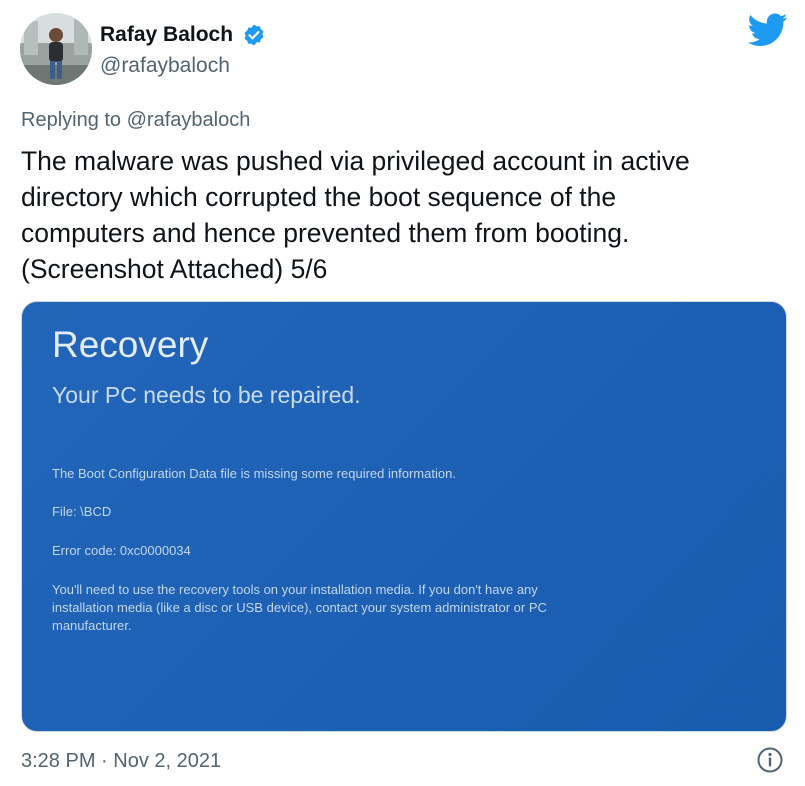  What do you see at coordinates (174, 269) in the screenshot?
I see `tweet-text-line: (Screenshot Attached) 5/6` at bounding box center [174, 269].